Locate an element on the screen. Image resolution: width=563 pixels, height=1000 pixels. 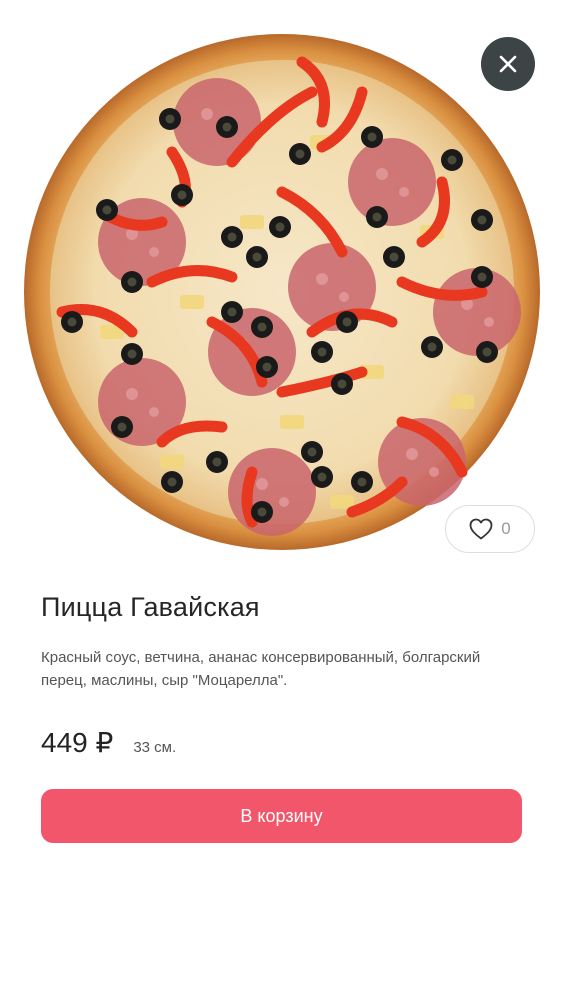
price-row: 449 ₽ 33 см. is located at coordinates (108, 742).